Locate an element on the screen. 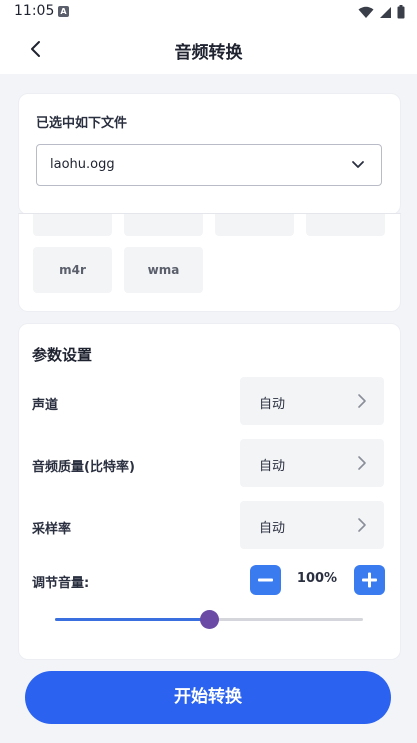 The width and height of the screenshot is (417, 743). volume-slider is located at coordinates (209, 620).